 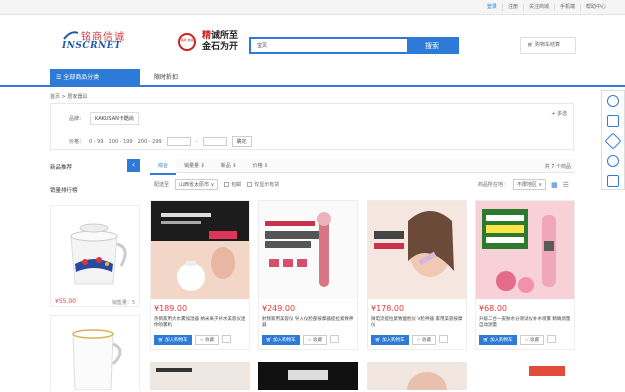 I want to click on location-label: 商品所在地：, so click(x=492, y=185).